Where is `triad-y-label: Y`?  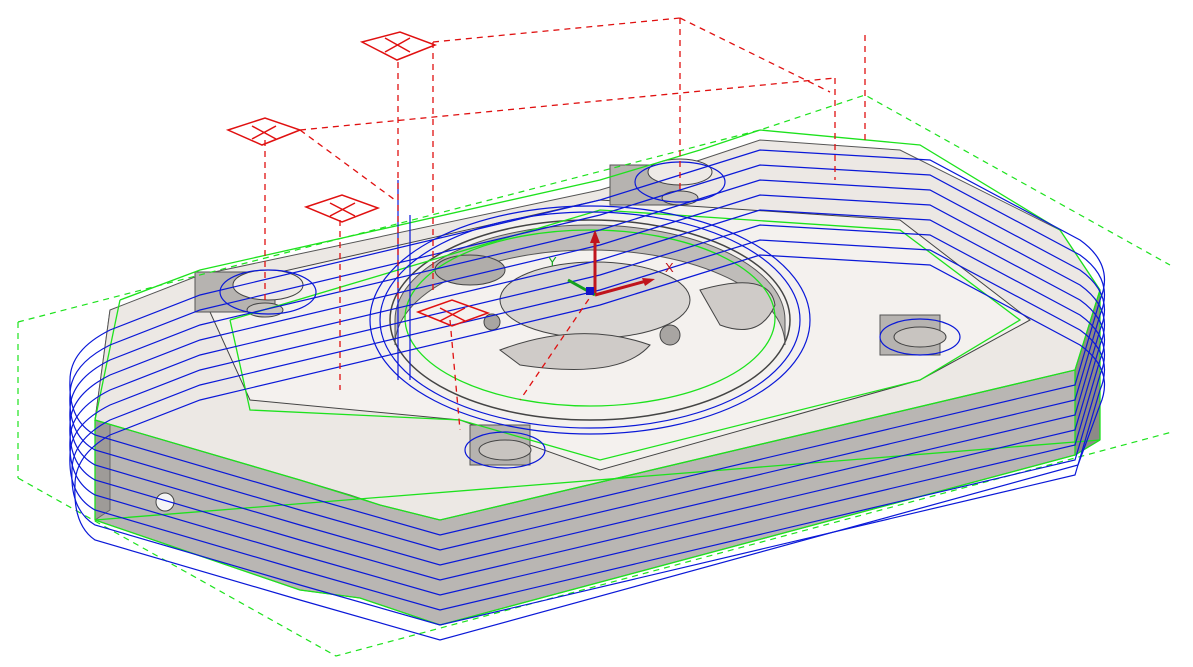
triad-y-label: Y is located at coordinates (552, 261).